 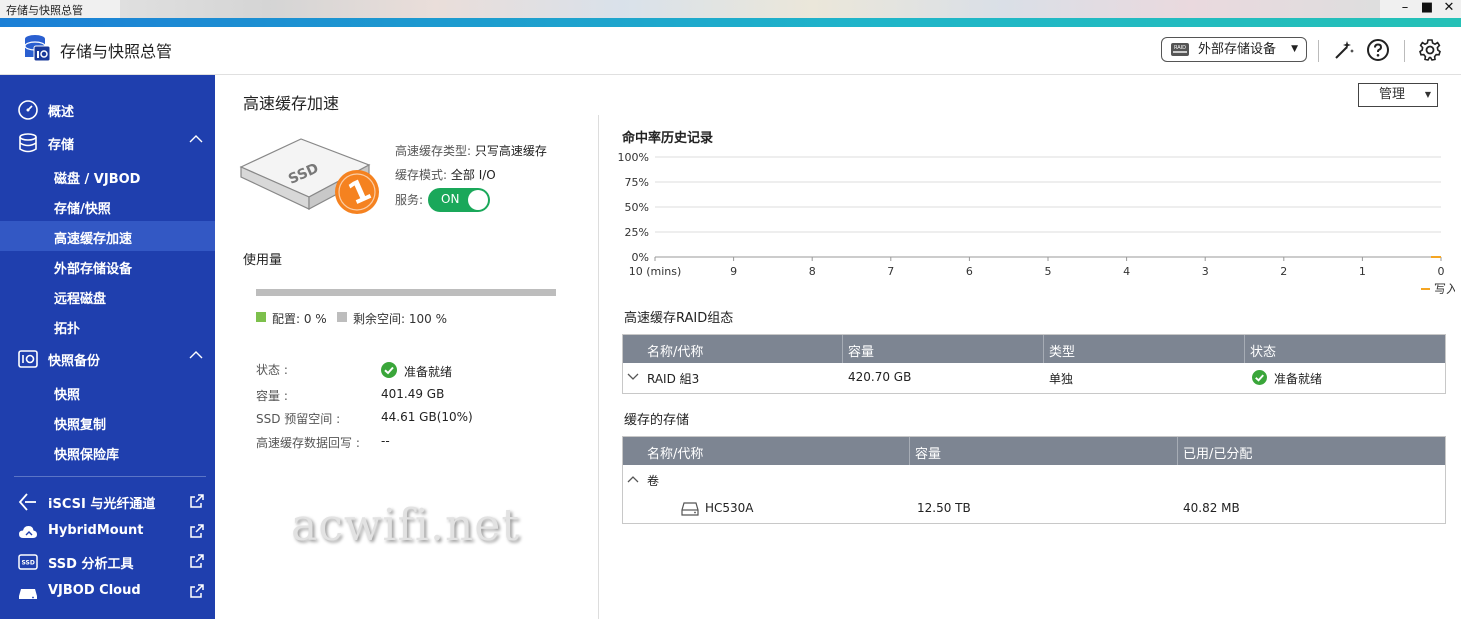 I want to click on iscsi-icon, so click(x=27, y=502).